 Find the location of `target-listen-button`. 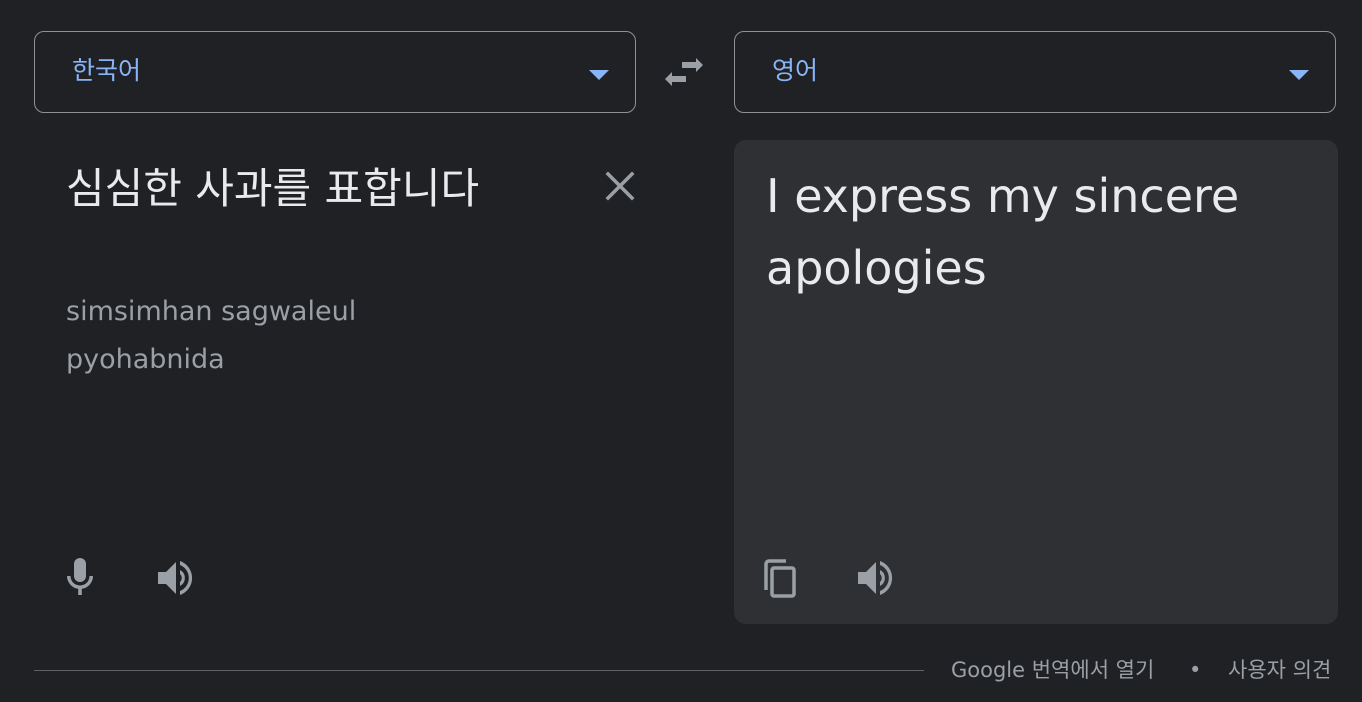

target-listen-button is located at coordinates (876, 578).